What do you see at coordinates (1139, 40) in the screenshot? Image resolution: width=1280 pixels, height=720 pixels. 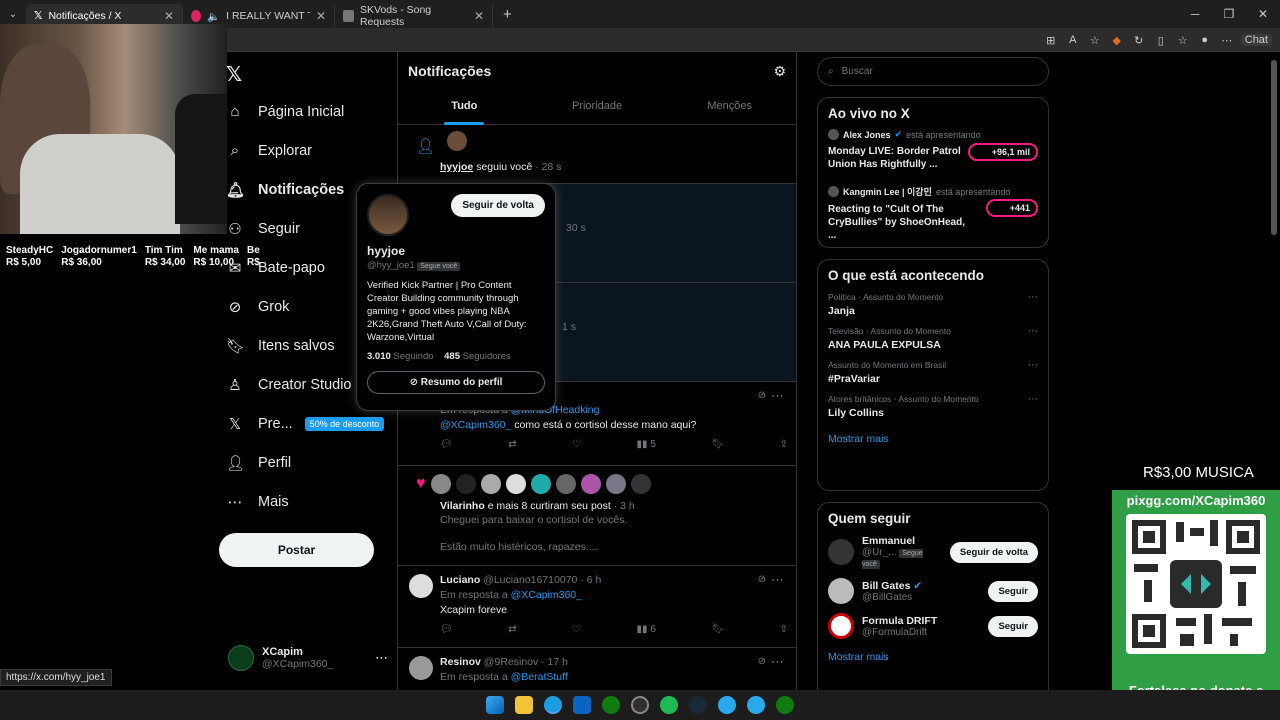 I see `refresh-icon: ↻` at bounding box center [1139, 40].